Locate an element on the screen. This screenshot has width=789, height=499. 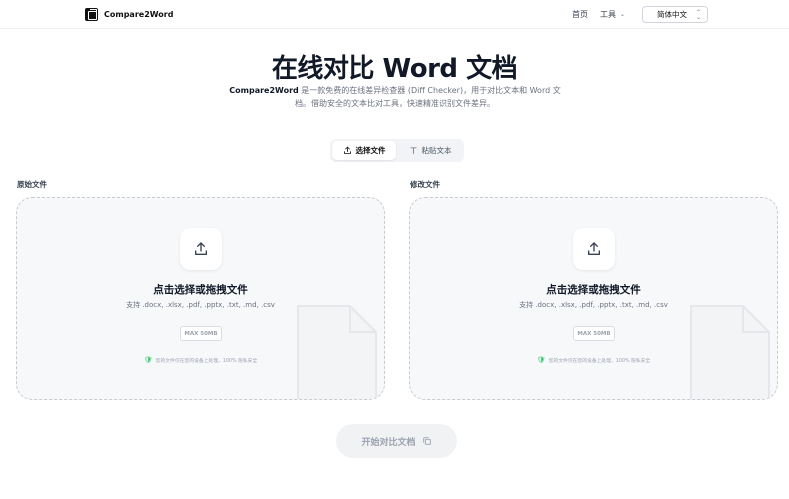
top-header: Compare2Word 首页 工具 ⌄ 简体中文 ⌃ ⌄ is located at coordinates (394, 14).